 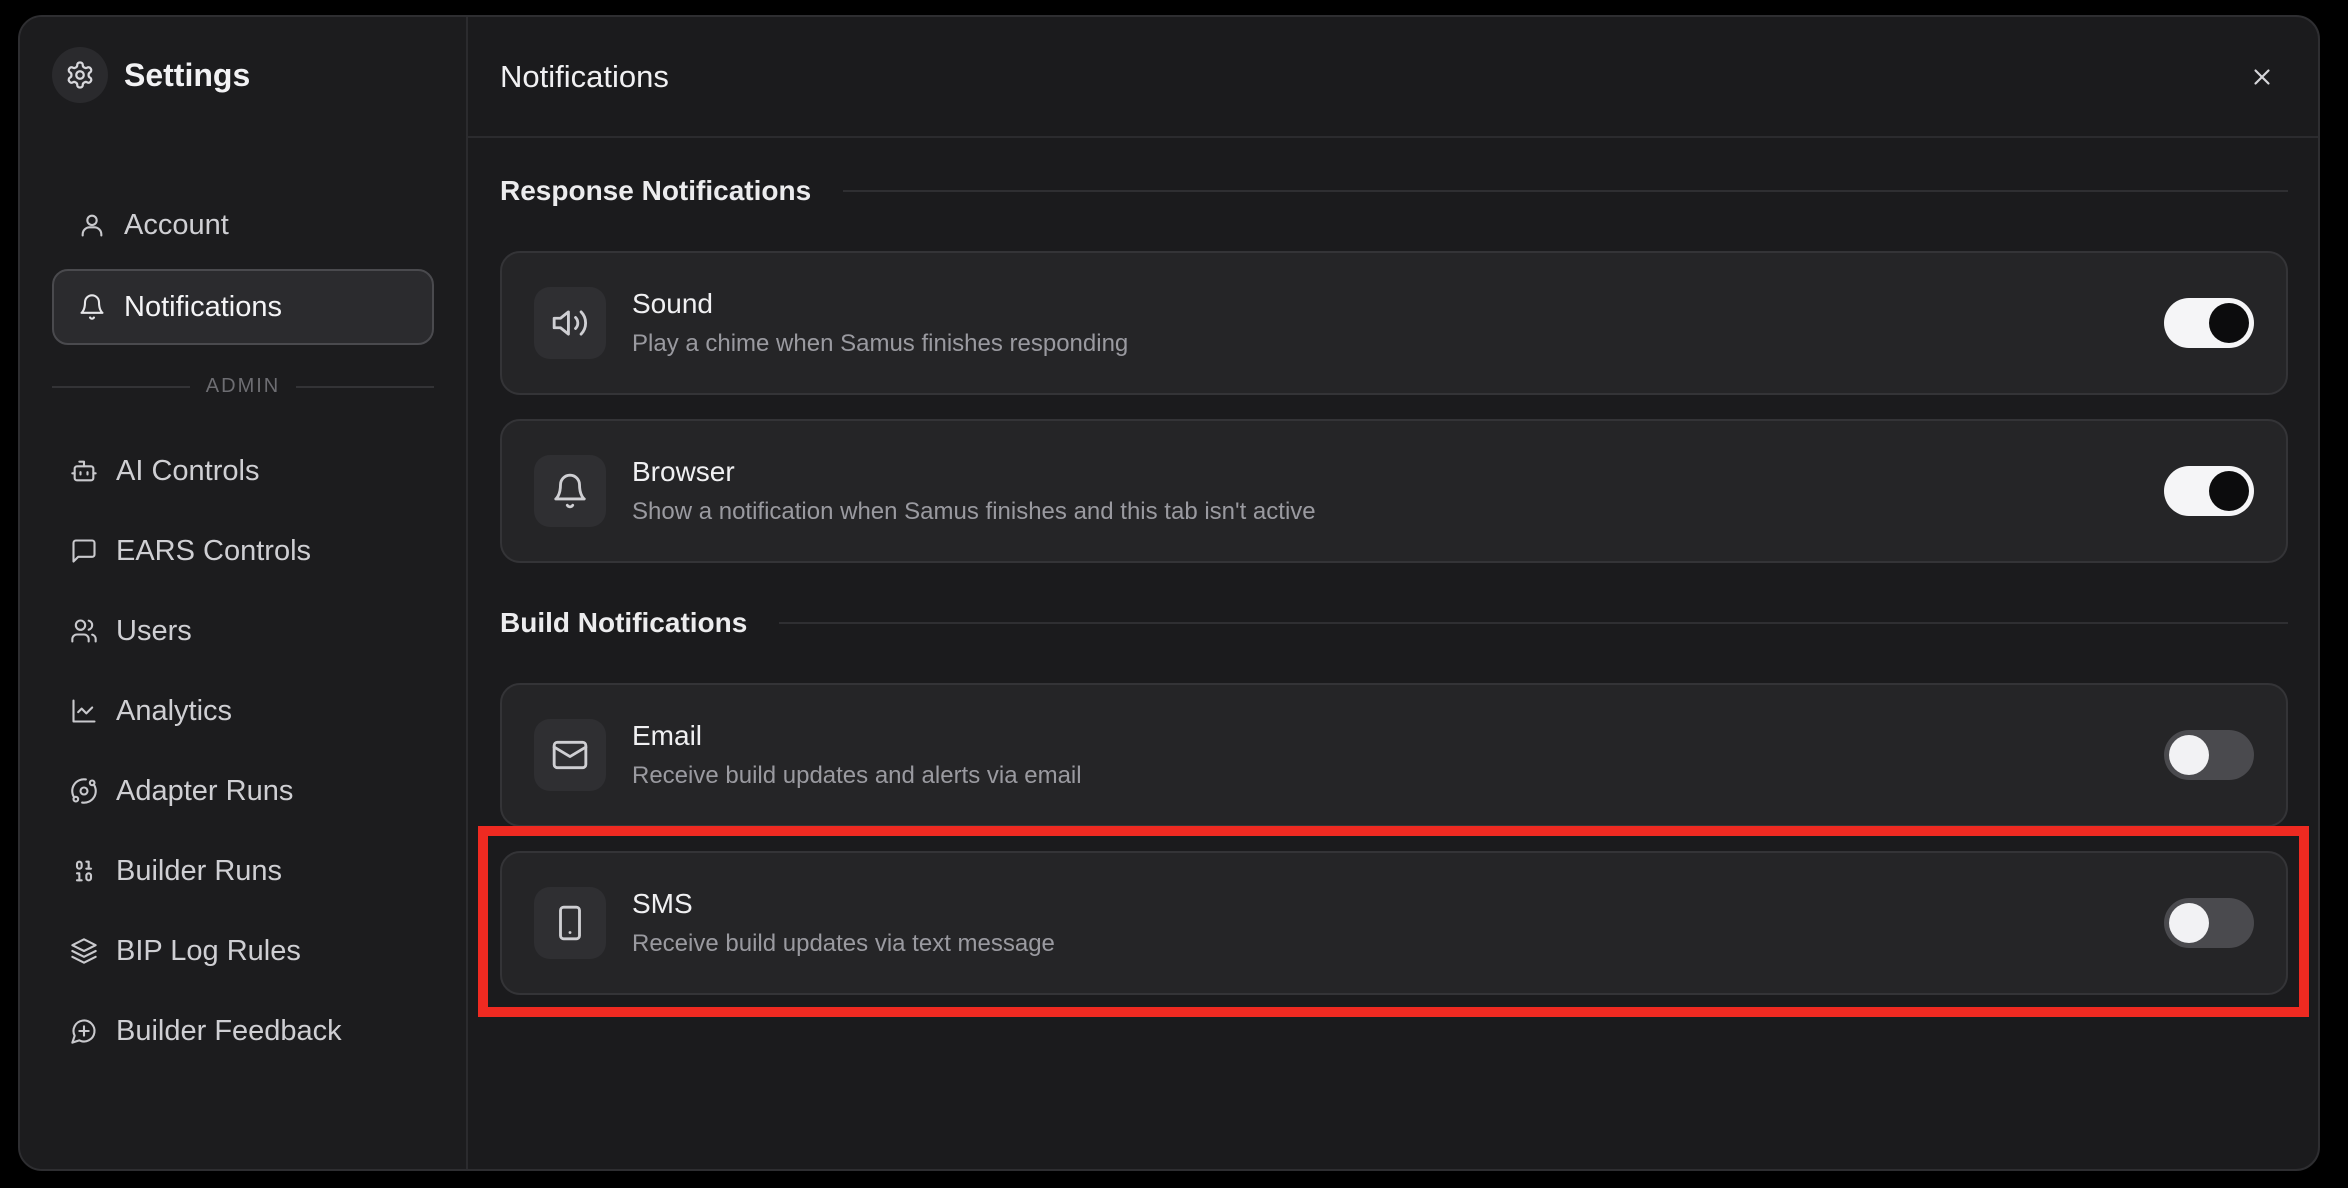 I want to click on sidebar-item-users: Users, so click(x=243, y=631).